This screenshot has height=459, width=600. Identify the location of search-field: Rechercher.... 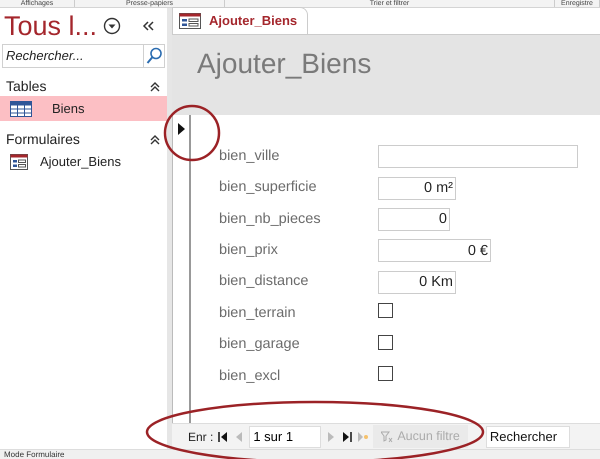
(72, 56).